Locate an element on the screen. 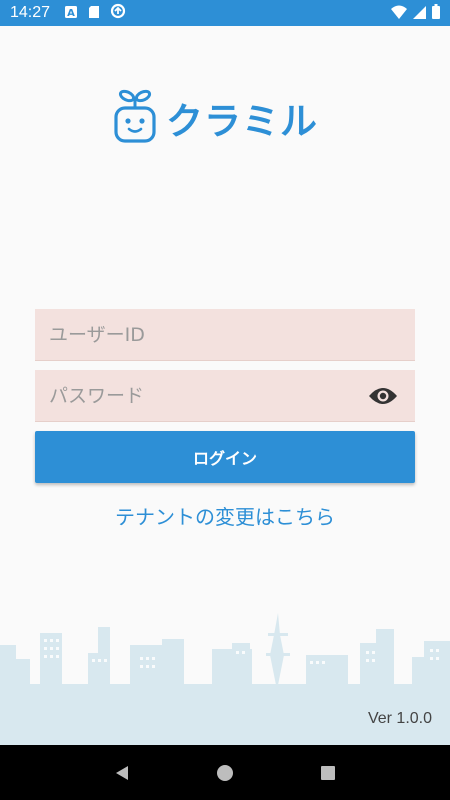  user-id-input is located at coordinates (225, 335).